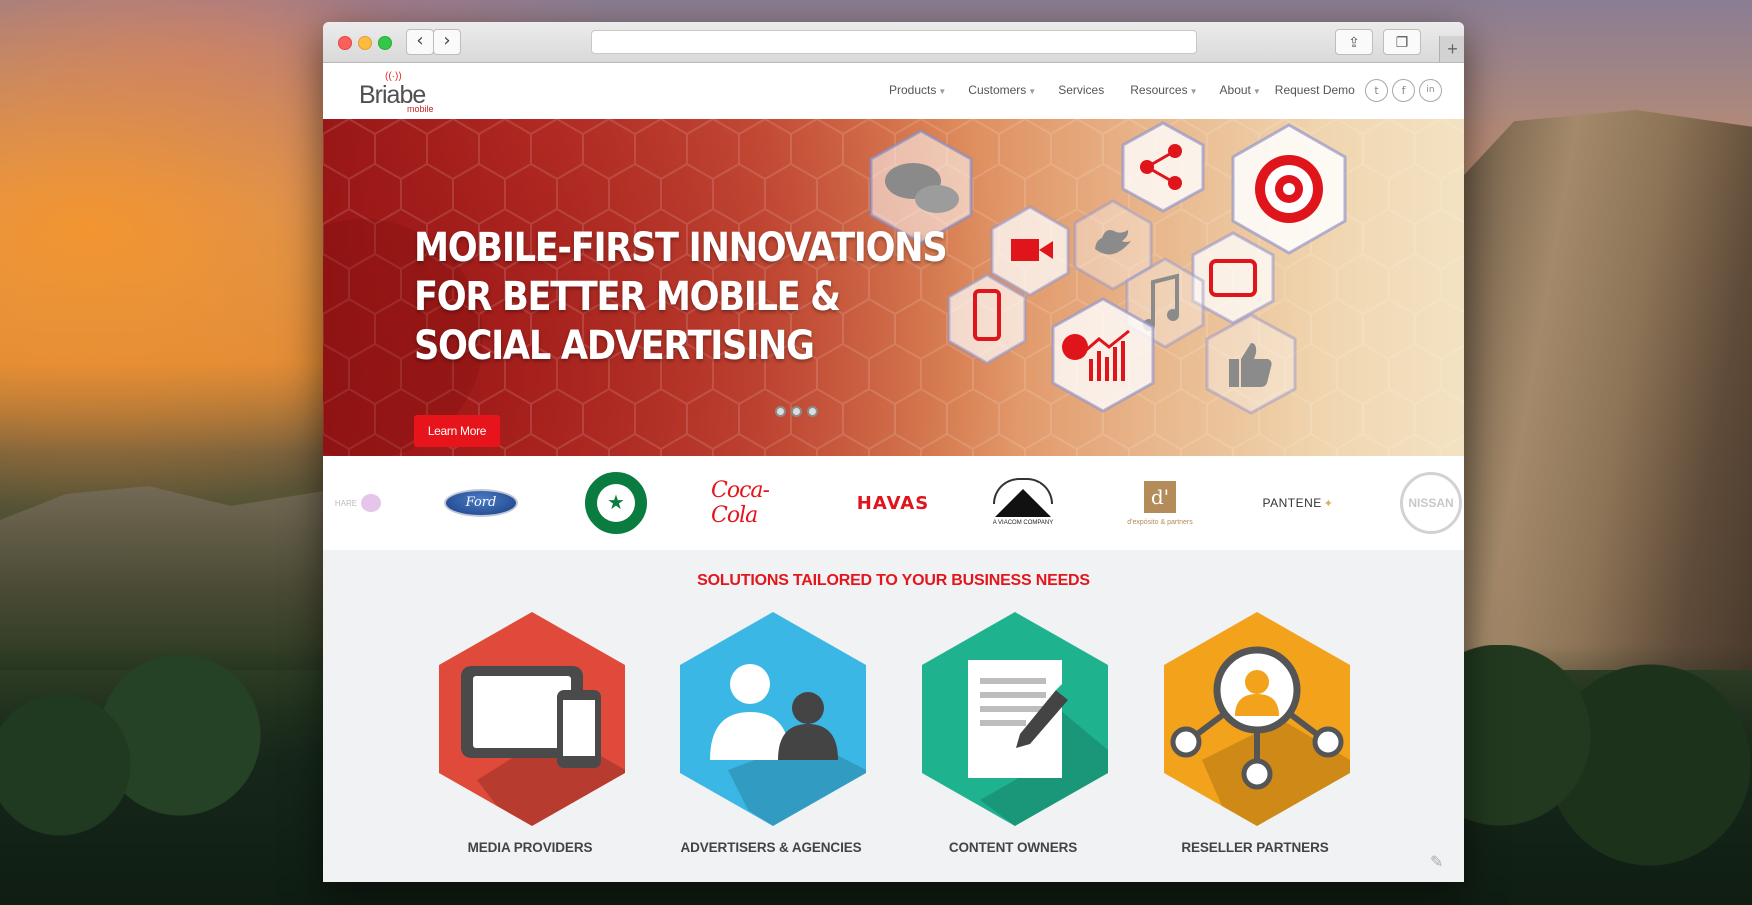 This screenshot has width=1752, height=905. What do you see at coordinates (1233, 278) in the screenshot?
I see `tablet-icon` at bounding box center [1233, 278].